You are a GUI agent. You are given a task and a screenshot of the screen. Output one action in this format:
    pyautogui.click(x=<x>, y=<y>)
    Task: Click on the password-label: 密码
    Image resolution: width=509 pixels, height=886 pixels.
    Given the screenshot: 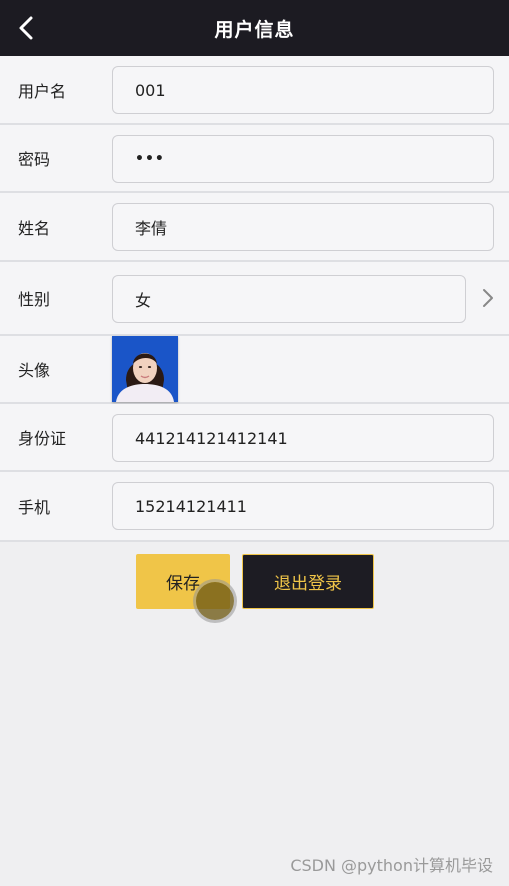 What is the action you would take?
    pyautogui.click(x=34, y=159)
    